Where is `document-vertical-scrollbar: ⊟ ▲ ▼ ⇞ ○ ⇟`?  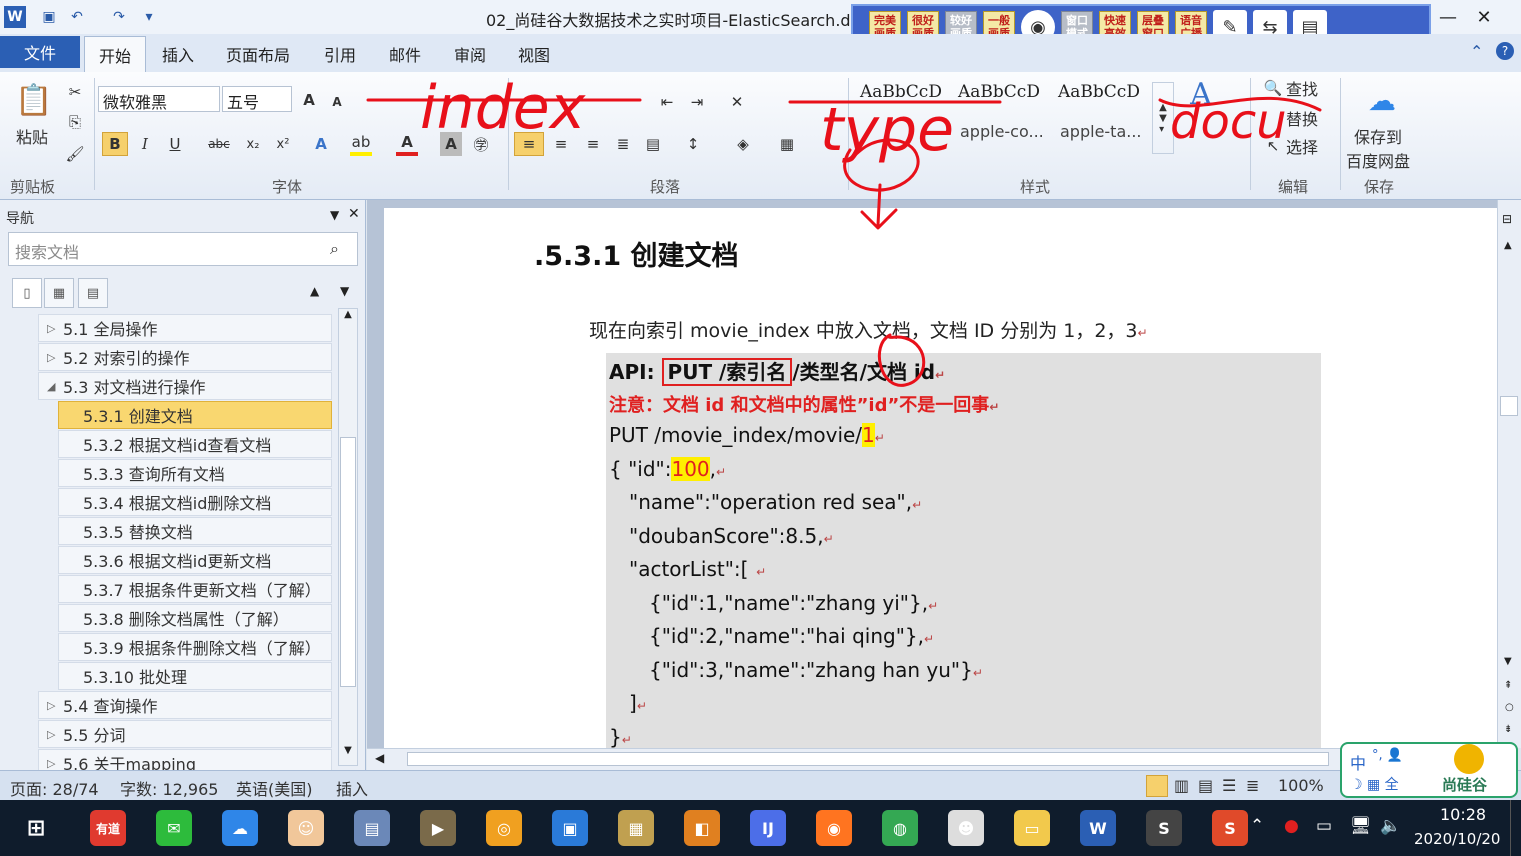
document-vertical-scrollbar: ⊟ ▲ ▼ ⇞ ○ ⇟ is located at coordinates (1509, 474).